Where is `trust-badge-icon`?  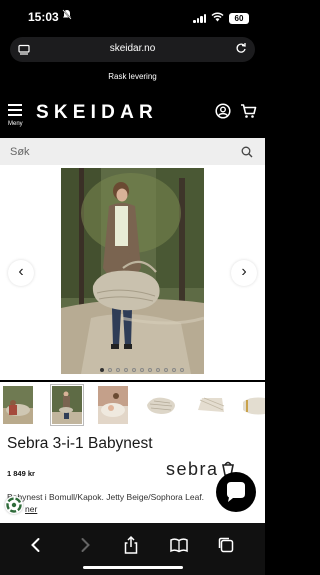 trust-badge-icon is located at coordinates (14, 505).